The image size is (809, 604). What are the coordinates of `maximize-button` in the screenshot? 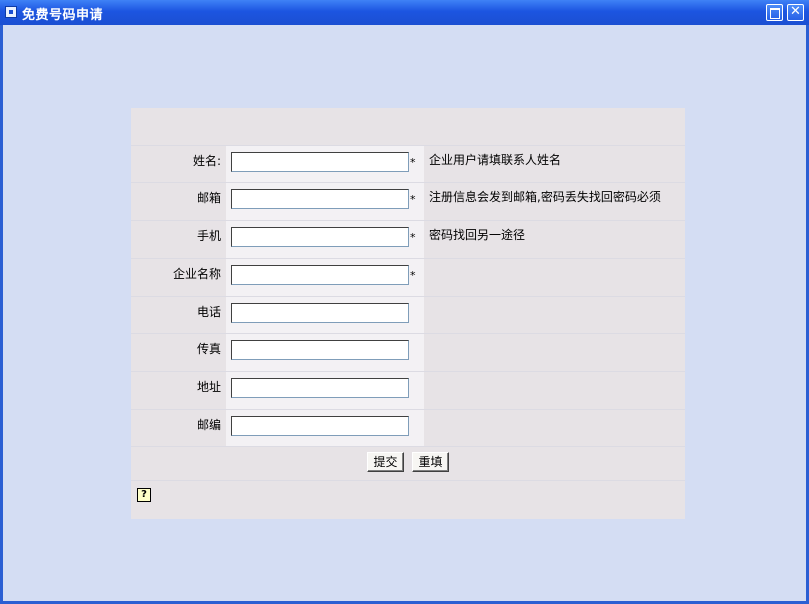 It's located at (774, 12).